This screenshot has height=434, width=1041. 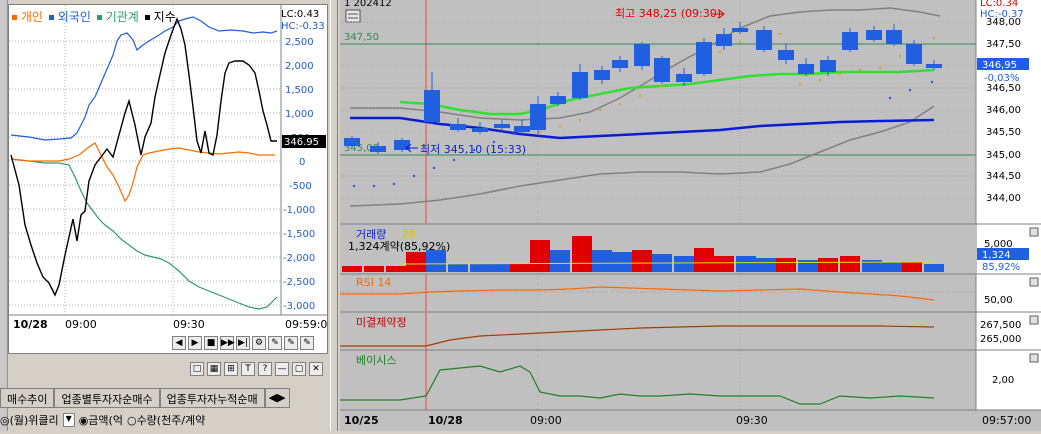 What do you see at coordinates (299, 234) in the screenshot?
I see `left-y-tick: -1,500` at bounding box center [299, 234].